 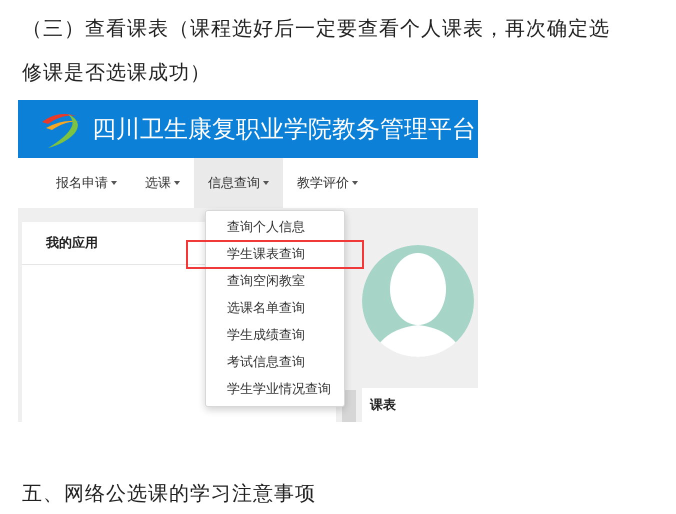 I want to click on menu-item: 查询空闲教室, so click(x=275, y=281).